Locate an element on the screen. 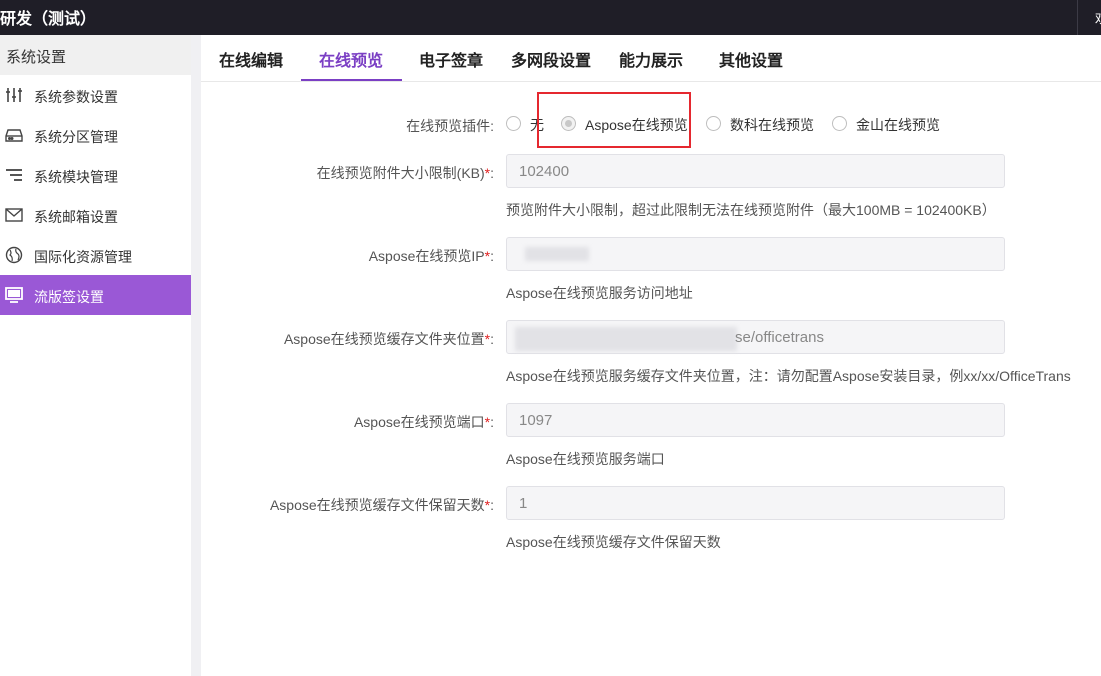 The image size is (1101, 676). ip-label: Aspose在线预览IP*: is located at coordinates (431, 256).